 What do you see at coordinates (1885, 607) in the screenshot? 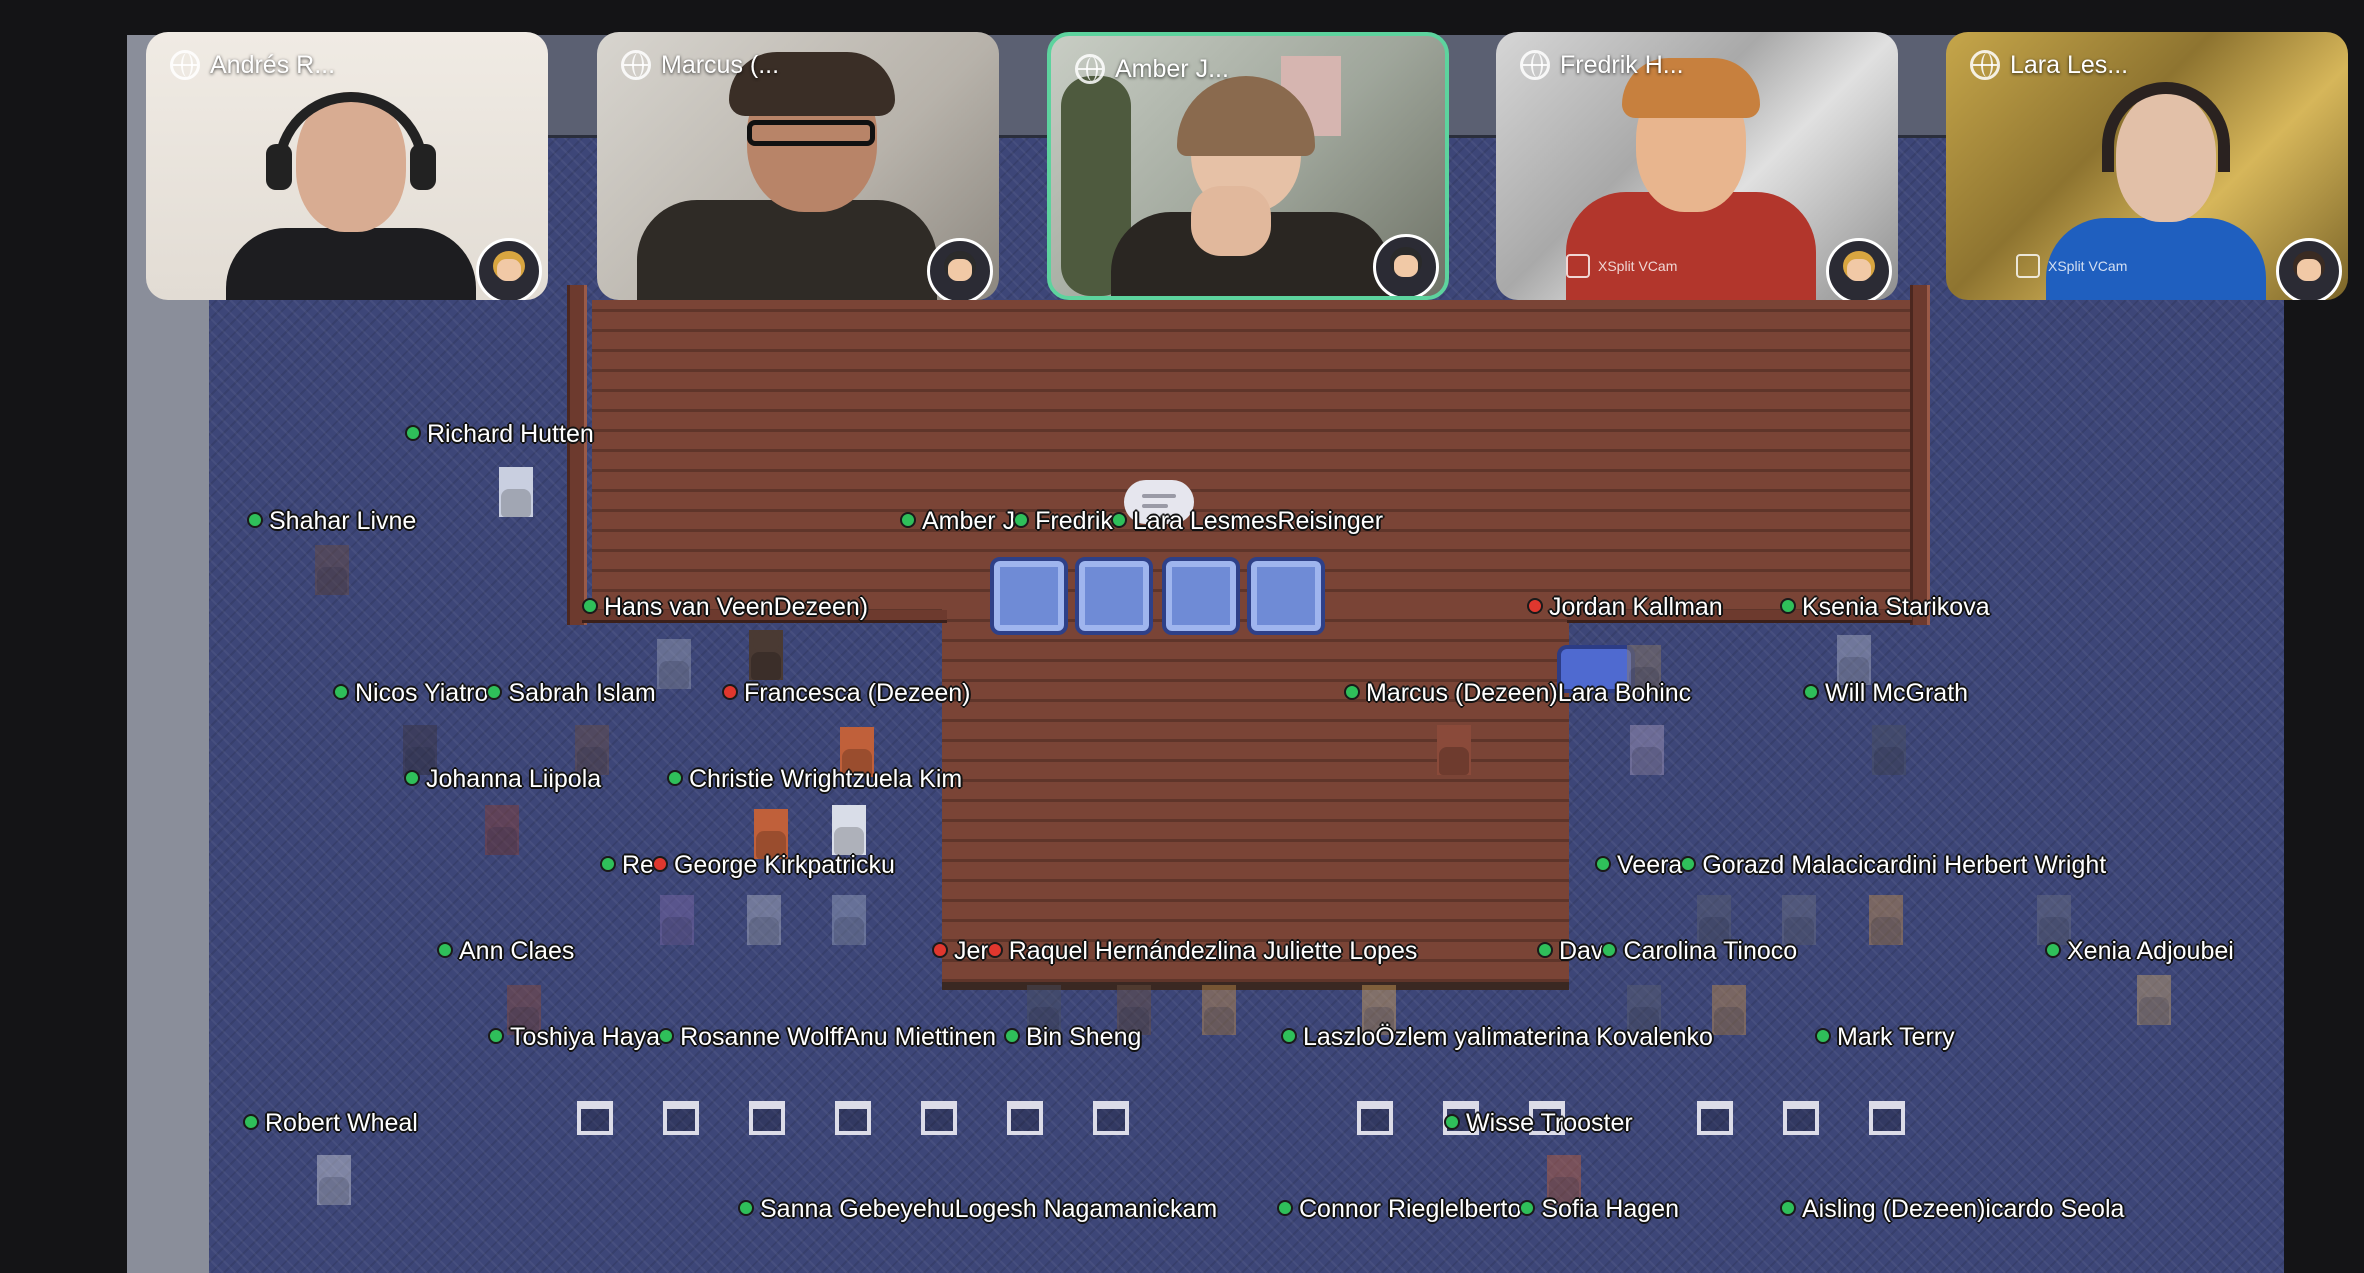
I see `player-label: Ksenia Starikova` at bounding box center [1885, 607].